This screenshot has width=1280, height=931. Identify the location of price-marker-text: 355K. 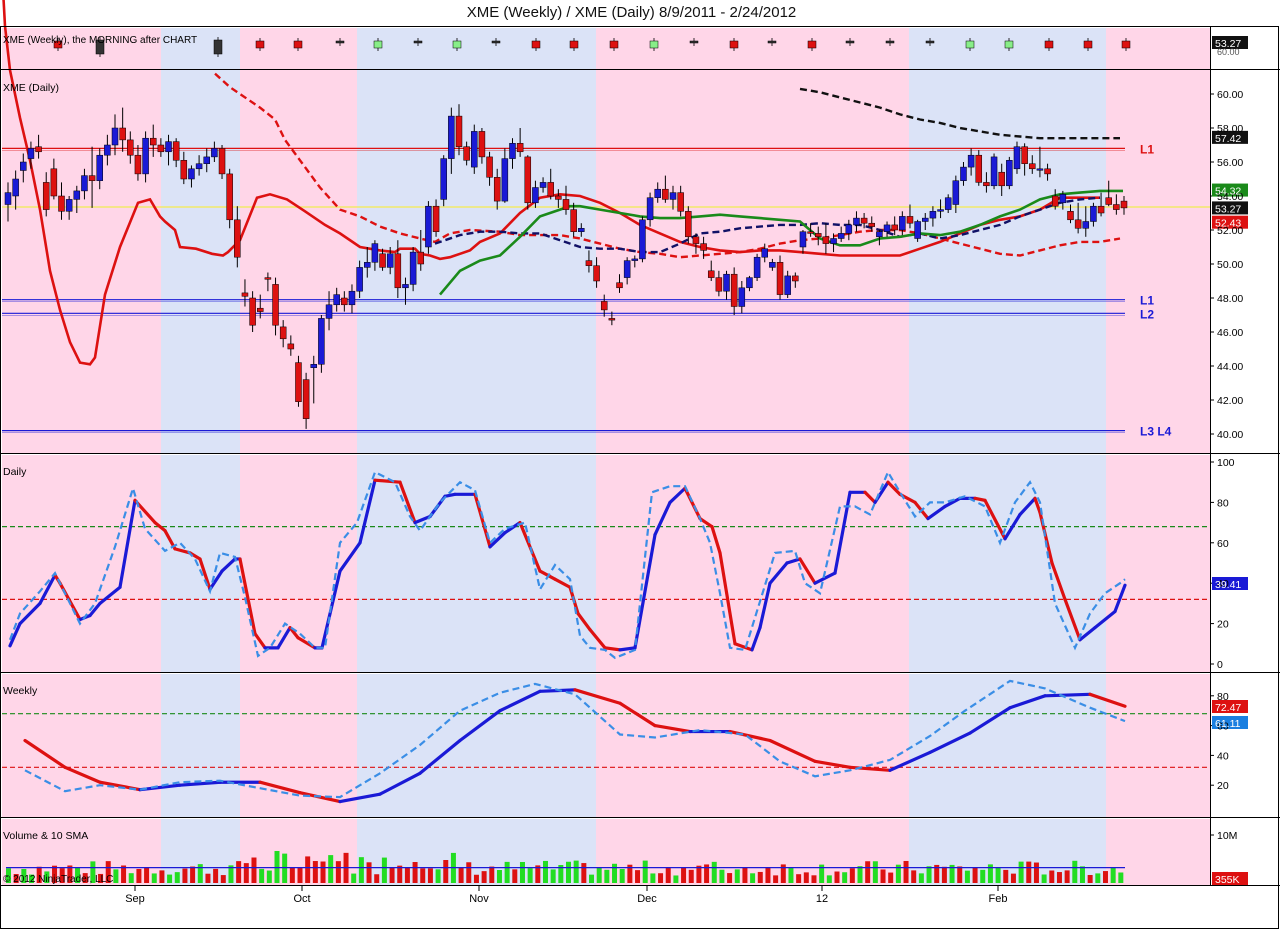
(1227, 880).